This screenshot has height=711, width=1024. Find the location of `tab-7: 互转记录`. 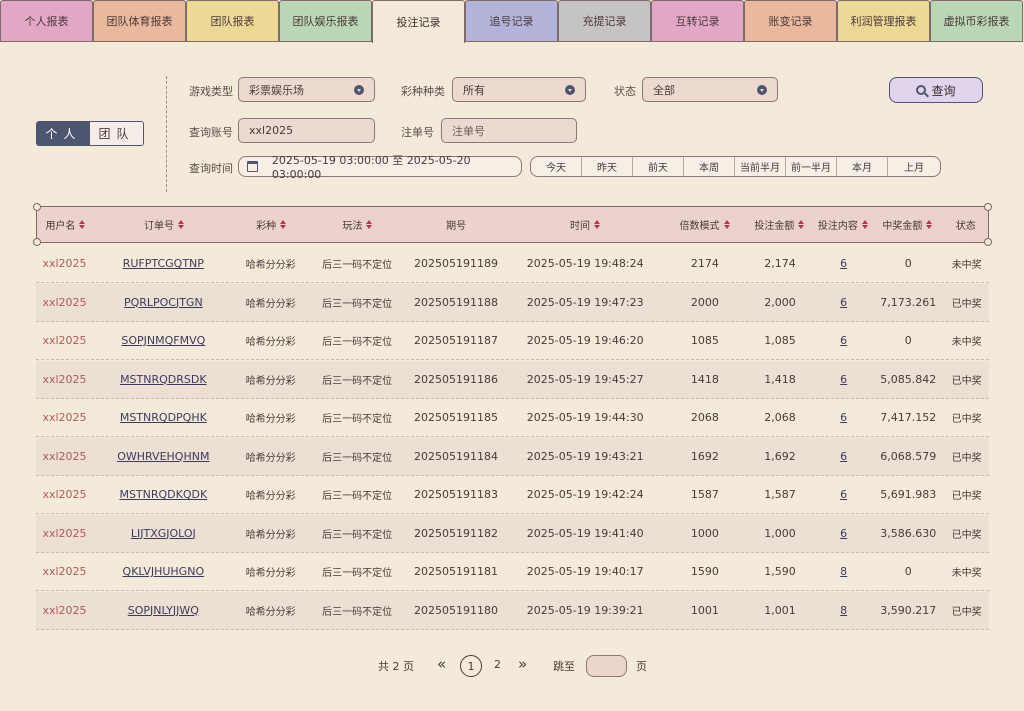

tab-7: 互转记录 is located at coordinates (697, 21).